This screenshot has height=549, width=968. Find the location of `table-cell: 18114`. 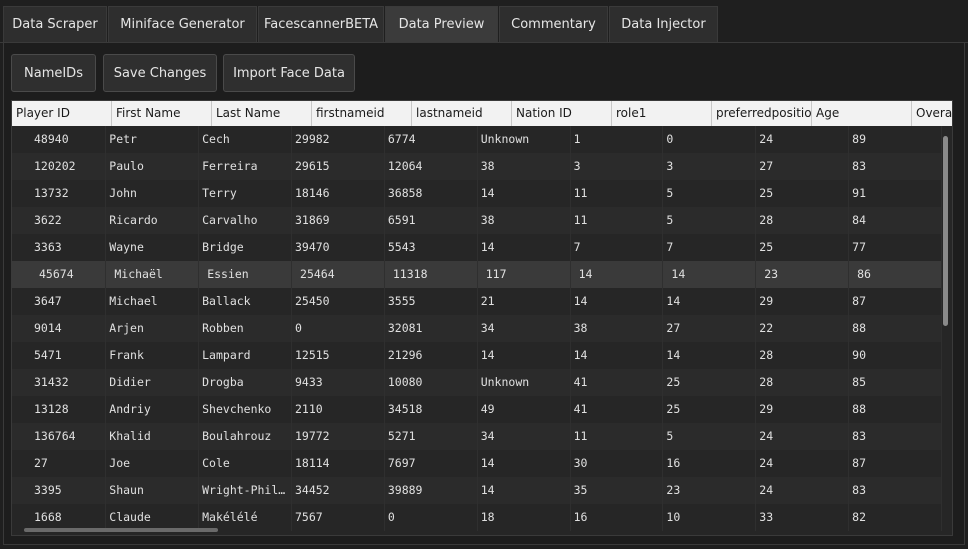

table-cell: 18114 is located at coordinates (338, 463).